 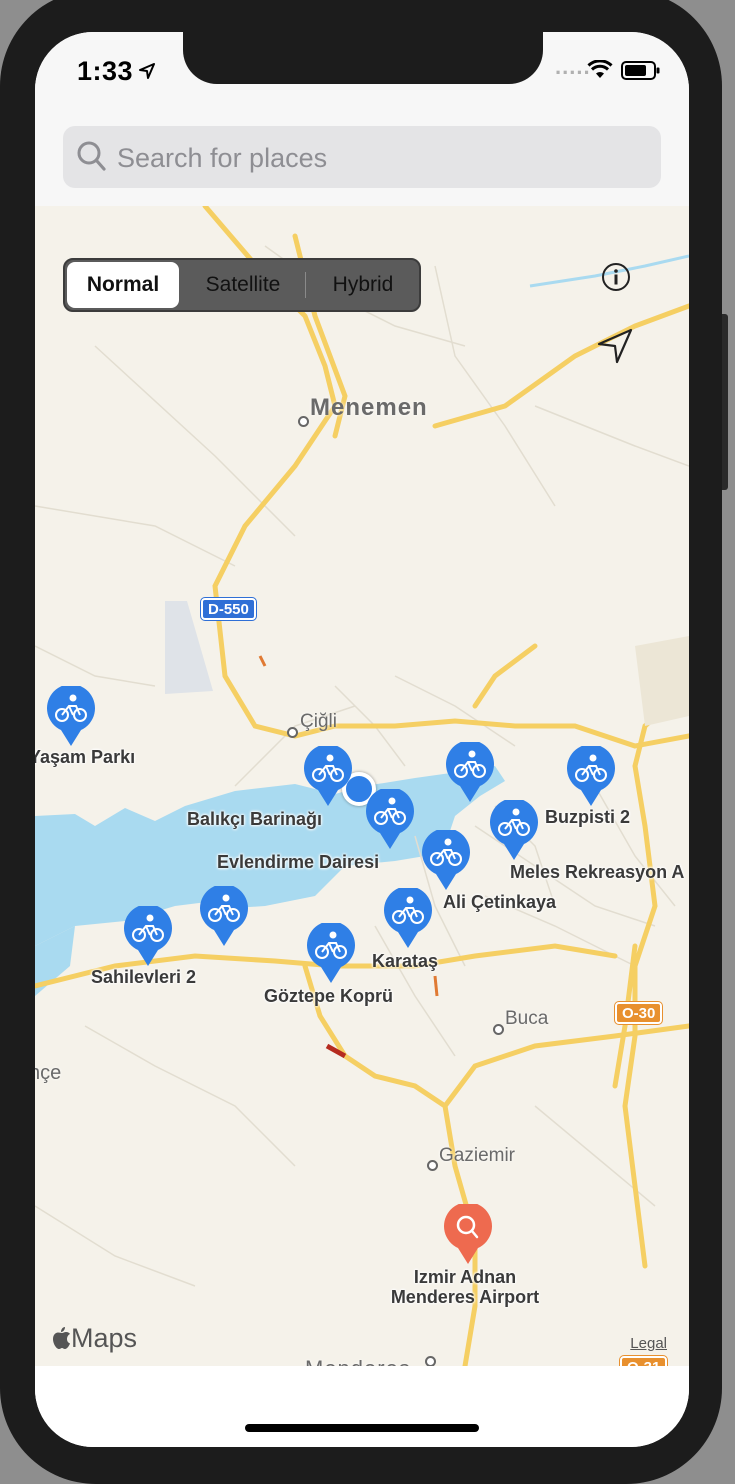 What do you see at coordinates (498, 1029) in the screenshot?
I see `town-dot-buca` at bounding box center [498, 1029].